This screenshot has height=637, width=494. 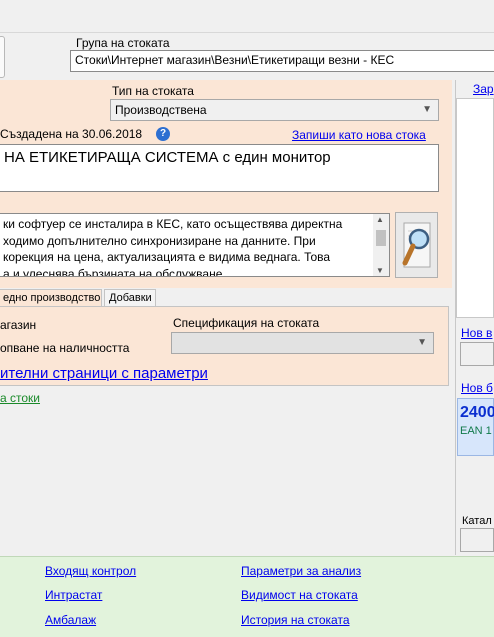 What do you see at coordinates (477, 521) in the screenshot?
I see `catalog-label: Катал` at bounding box center [477, 521].